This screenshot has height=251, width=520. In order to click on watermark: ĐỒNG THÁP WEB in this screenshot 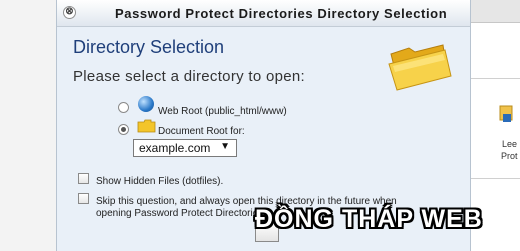, I will do `click(369, 219)`.